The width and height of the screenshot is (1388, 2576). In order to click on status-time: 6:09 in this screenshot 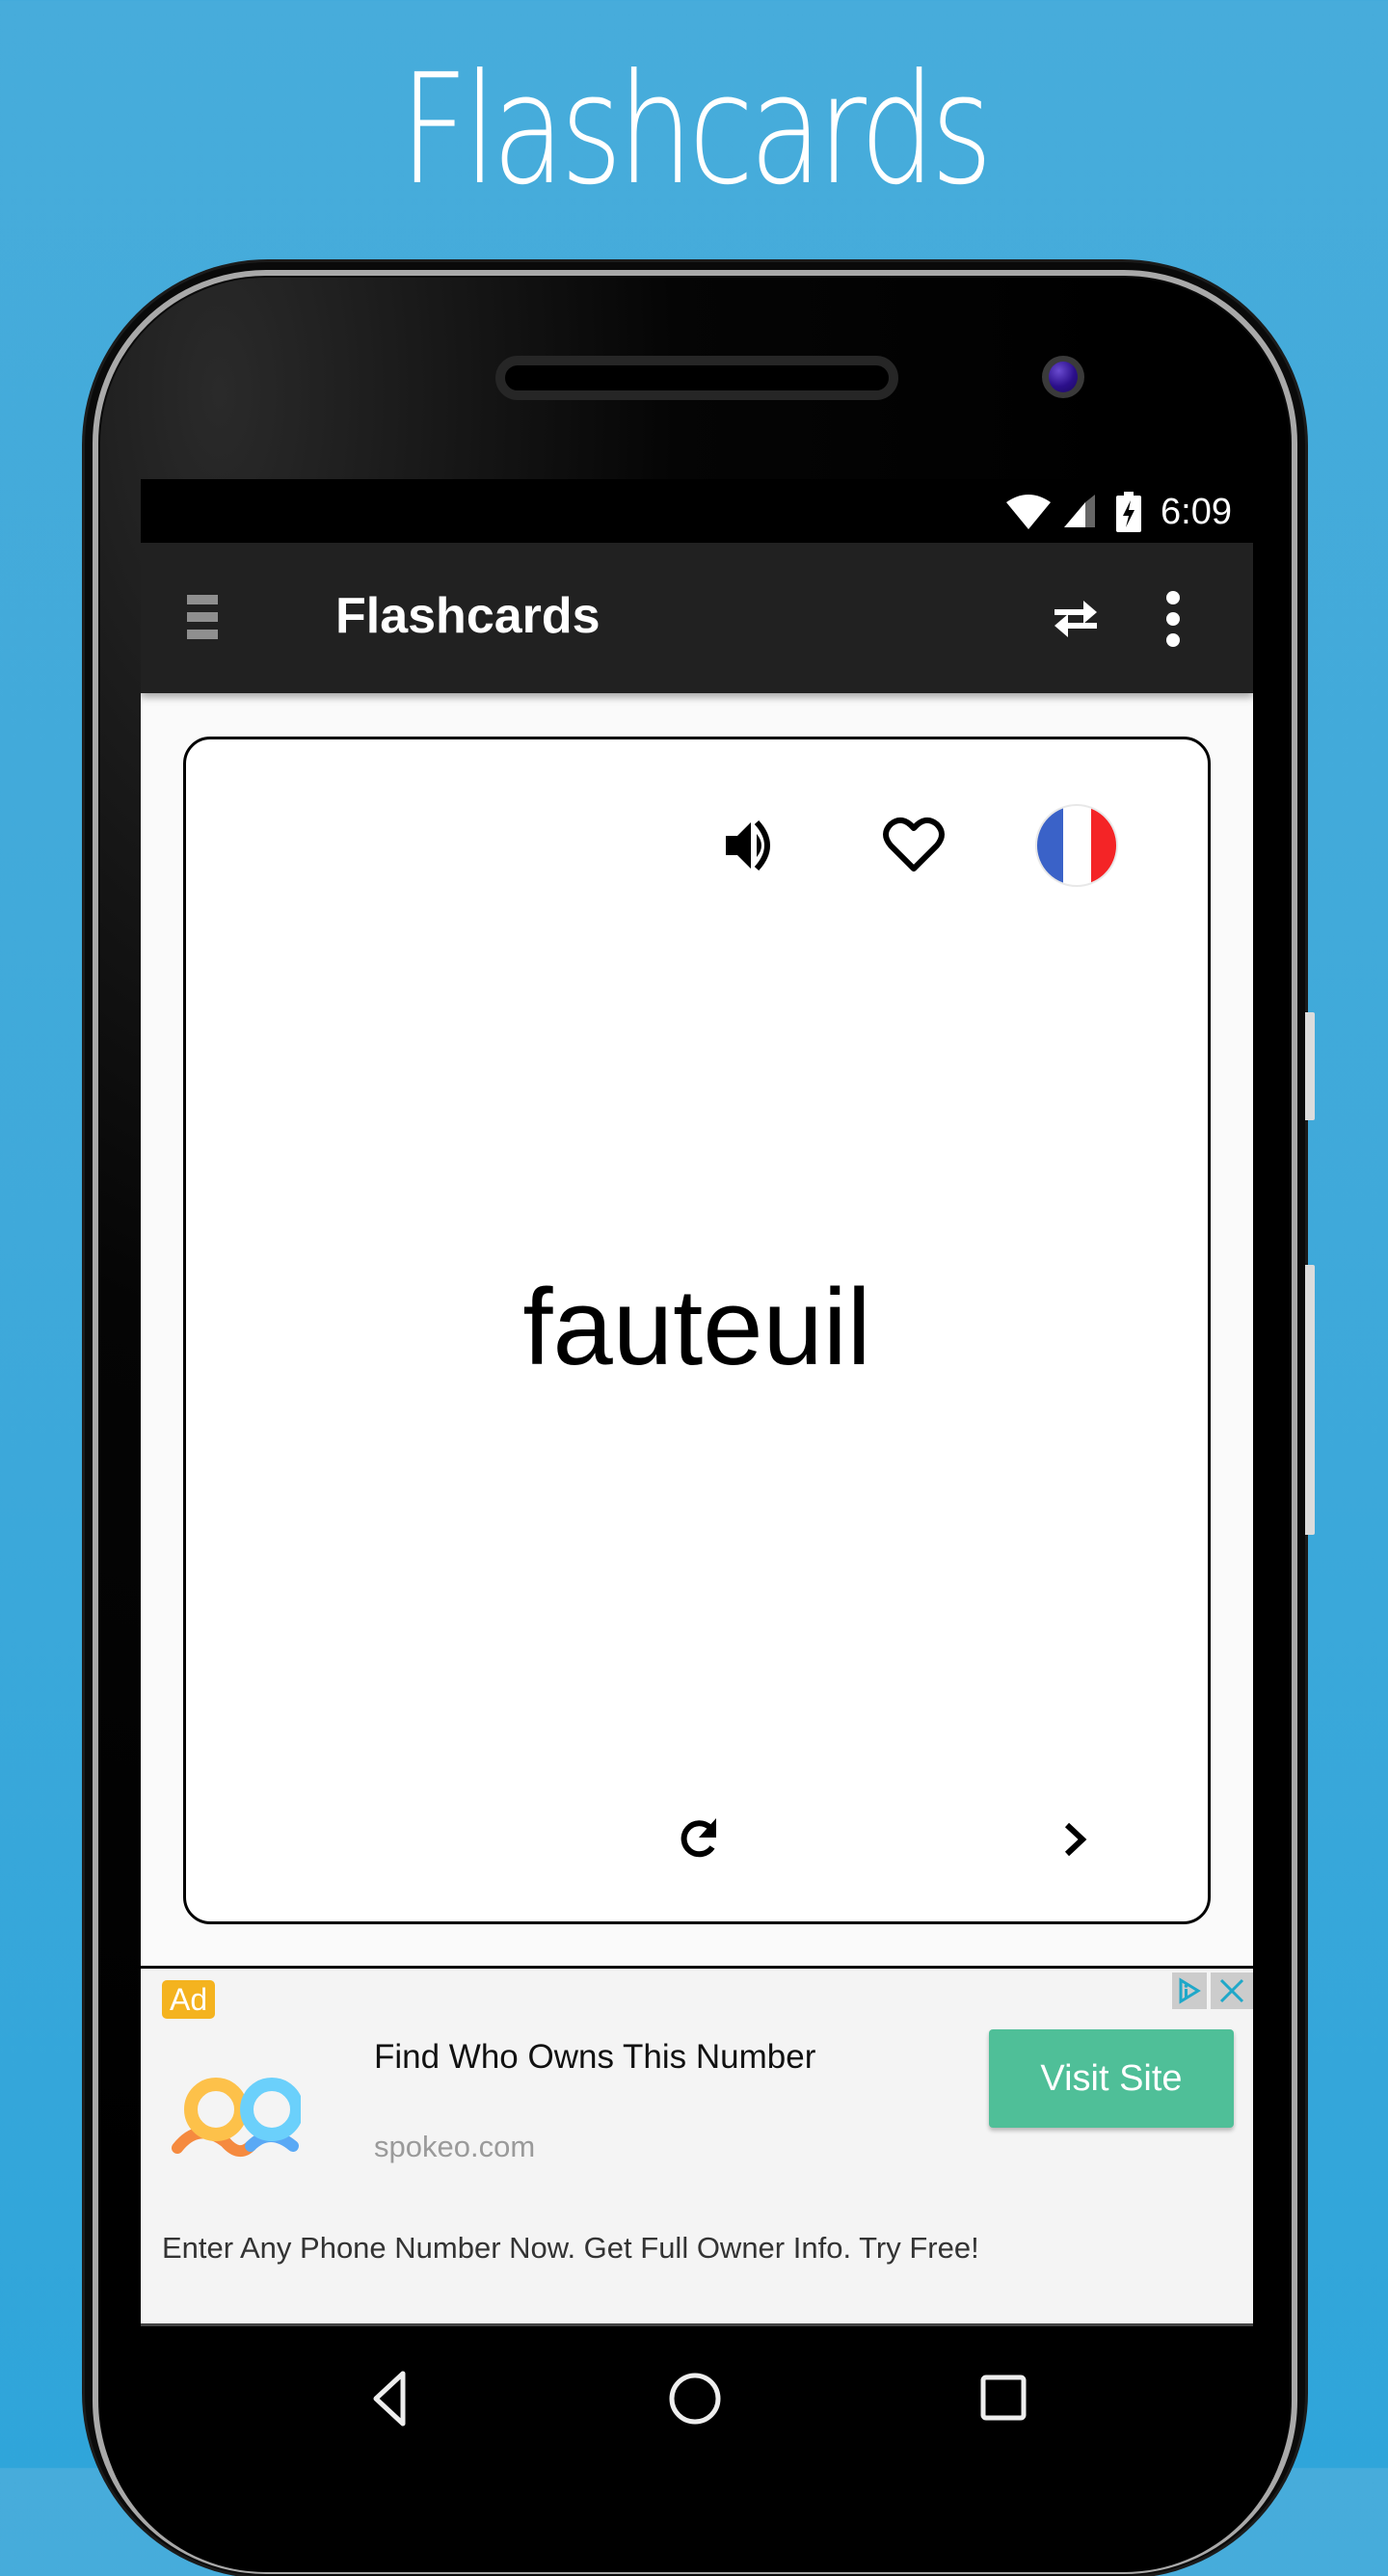, I will do `click(1196, 512)`.